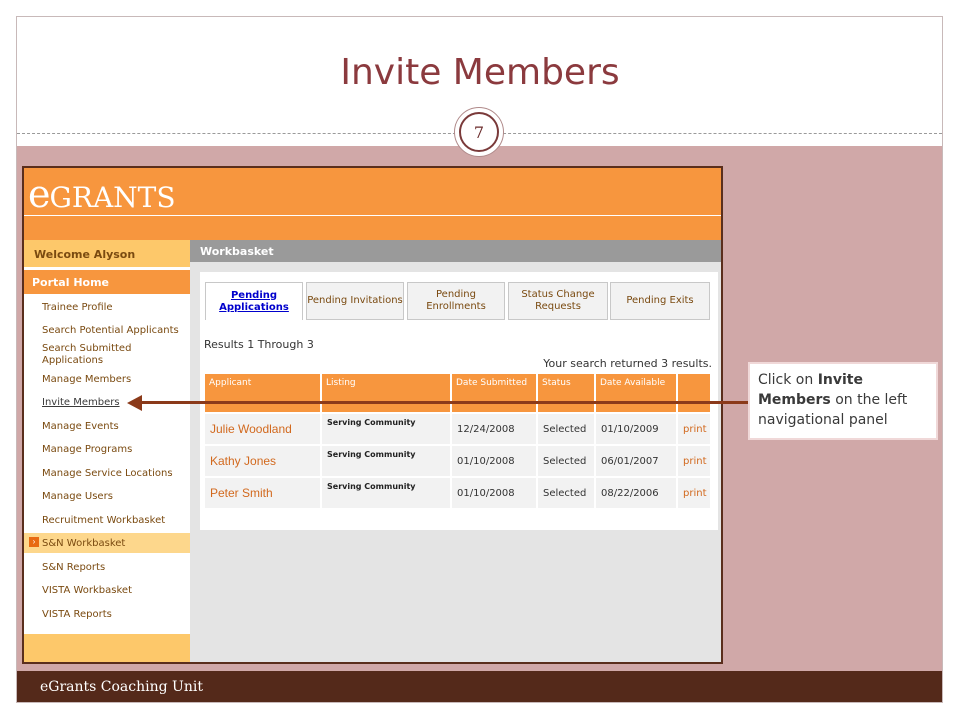 Image resolution: width=960 pixels, height=720 pixels. Describe the element at coordinates (259, 344) in the screenshot. I see `results-range: Results 1 Through 3` at that location.